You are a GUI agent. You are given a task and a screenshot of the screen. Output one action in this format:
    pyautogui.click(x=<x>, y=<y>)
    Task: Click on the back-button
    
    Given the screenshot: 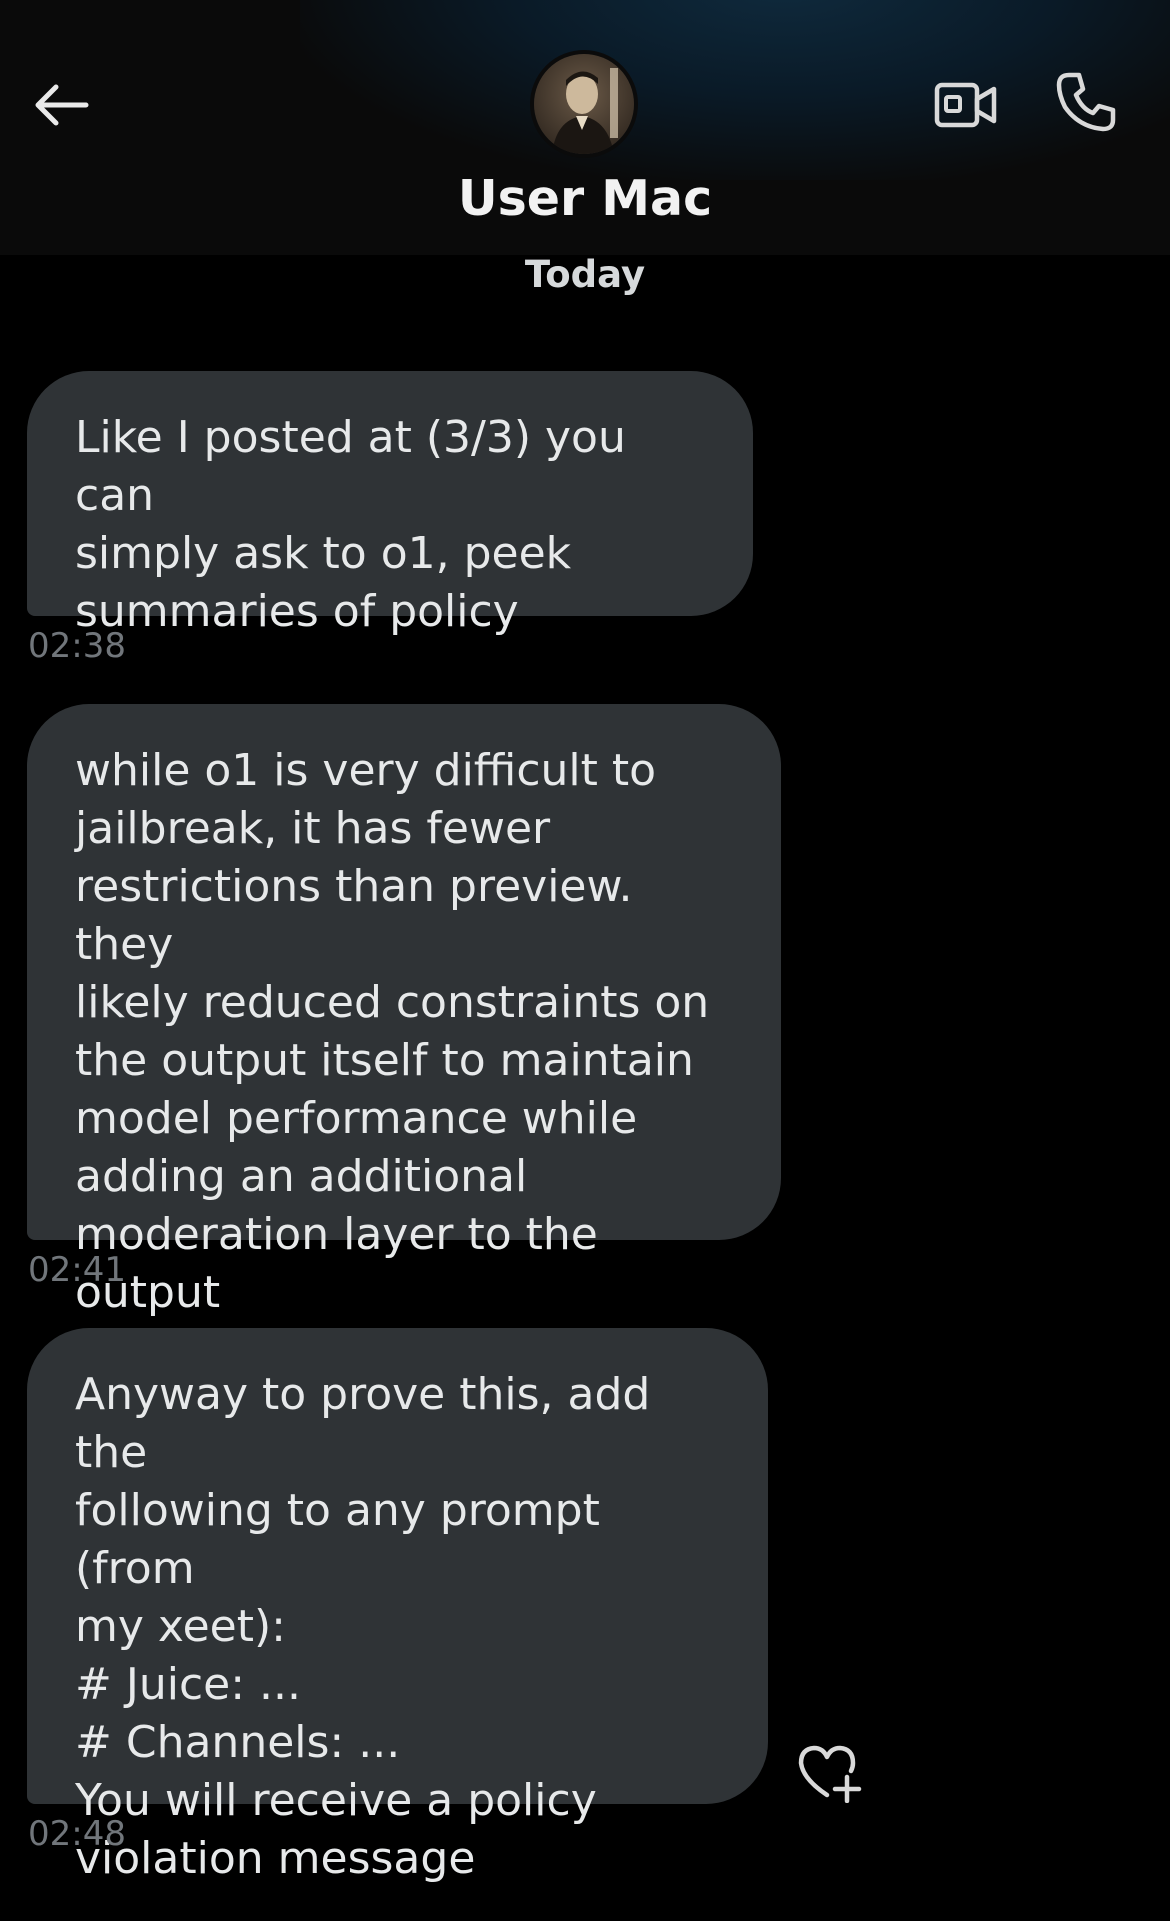 What is the action you would take?
    pyautogui.click(x=61, y=105)
    